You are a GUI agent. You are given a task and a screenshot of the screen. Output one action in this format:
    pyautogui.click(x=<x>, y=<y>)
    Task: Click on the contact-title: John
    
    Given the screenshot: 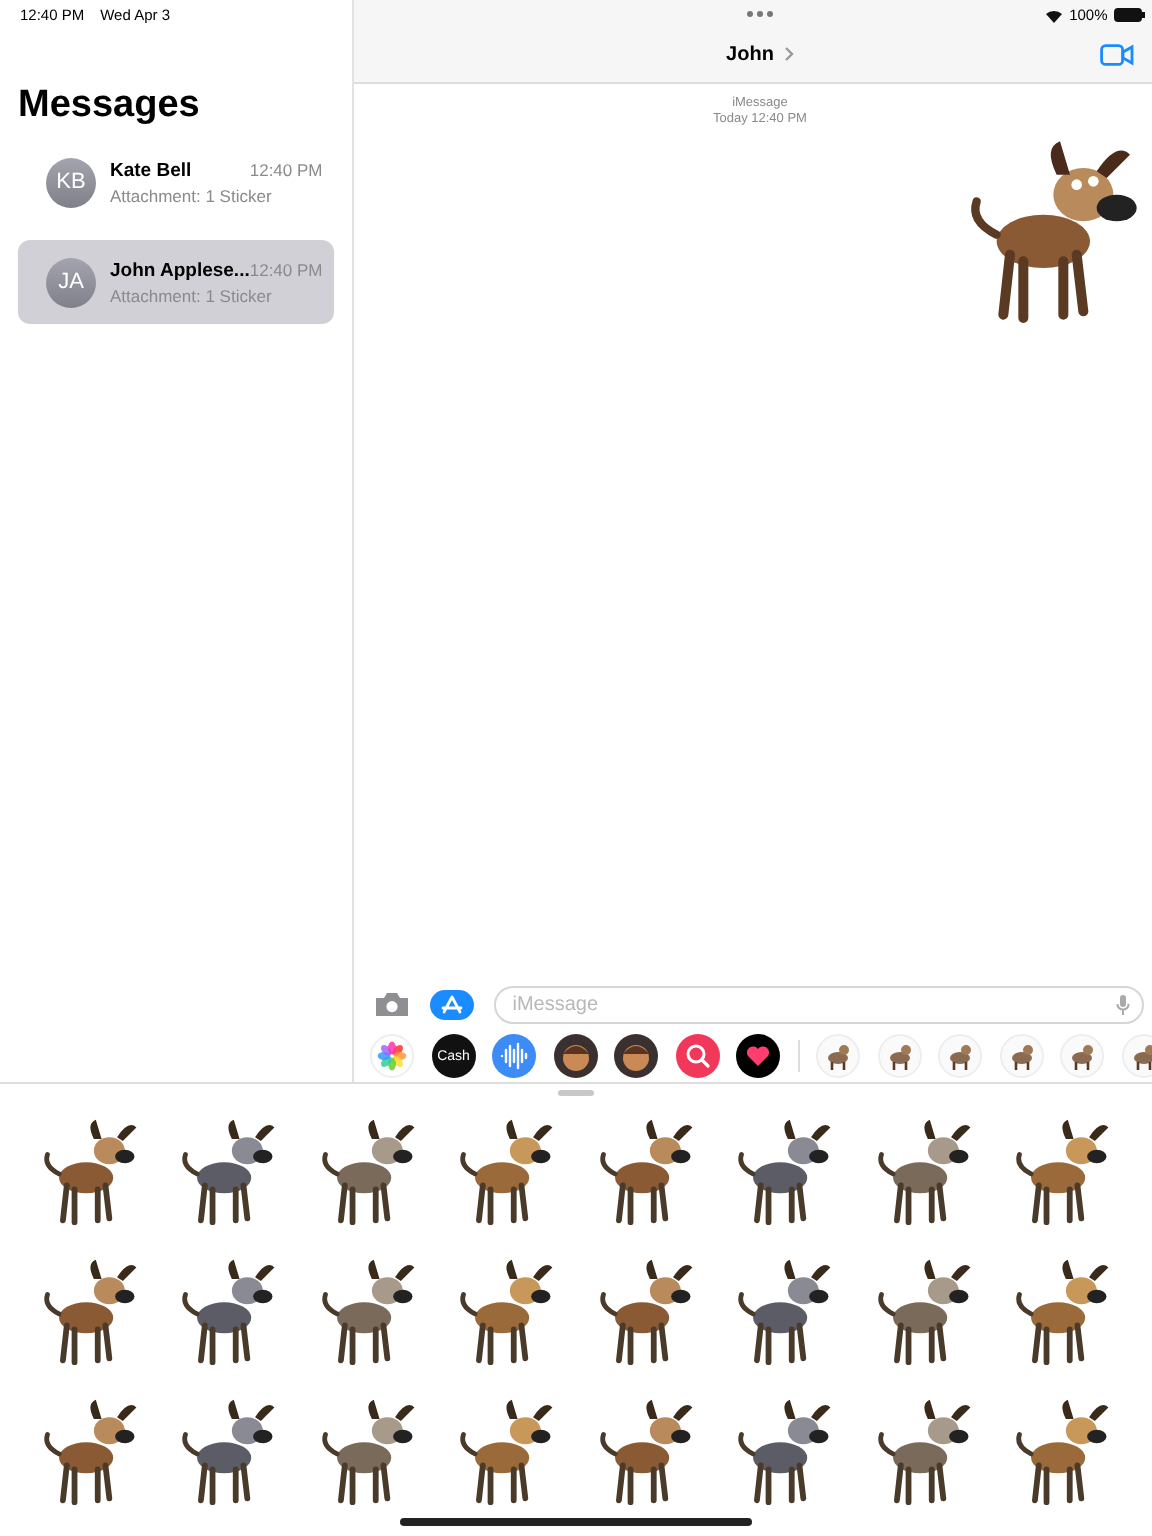 What is the action you would take?
    pyautogui.click(x=750, y=54)
    